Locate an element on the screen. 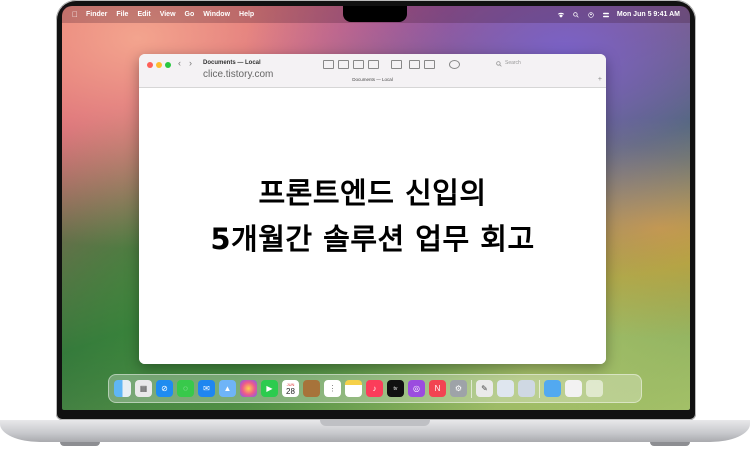 The image size is (750, 458). preview-icon is located at coordinates (505, 388).